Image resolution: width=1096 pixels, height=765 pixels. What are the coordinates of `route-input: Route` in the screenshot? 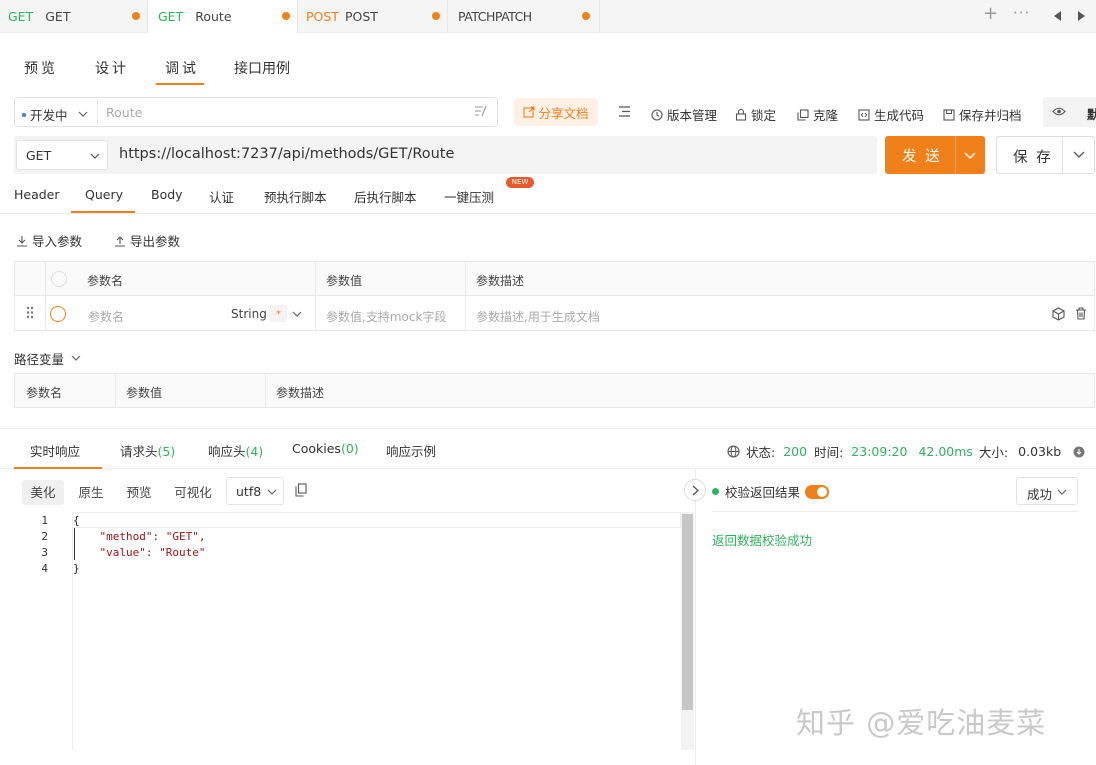 It's located at (124, 112).